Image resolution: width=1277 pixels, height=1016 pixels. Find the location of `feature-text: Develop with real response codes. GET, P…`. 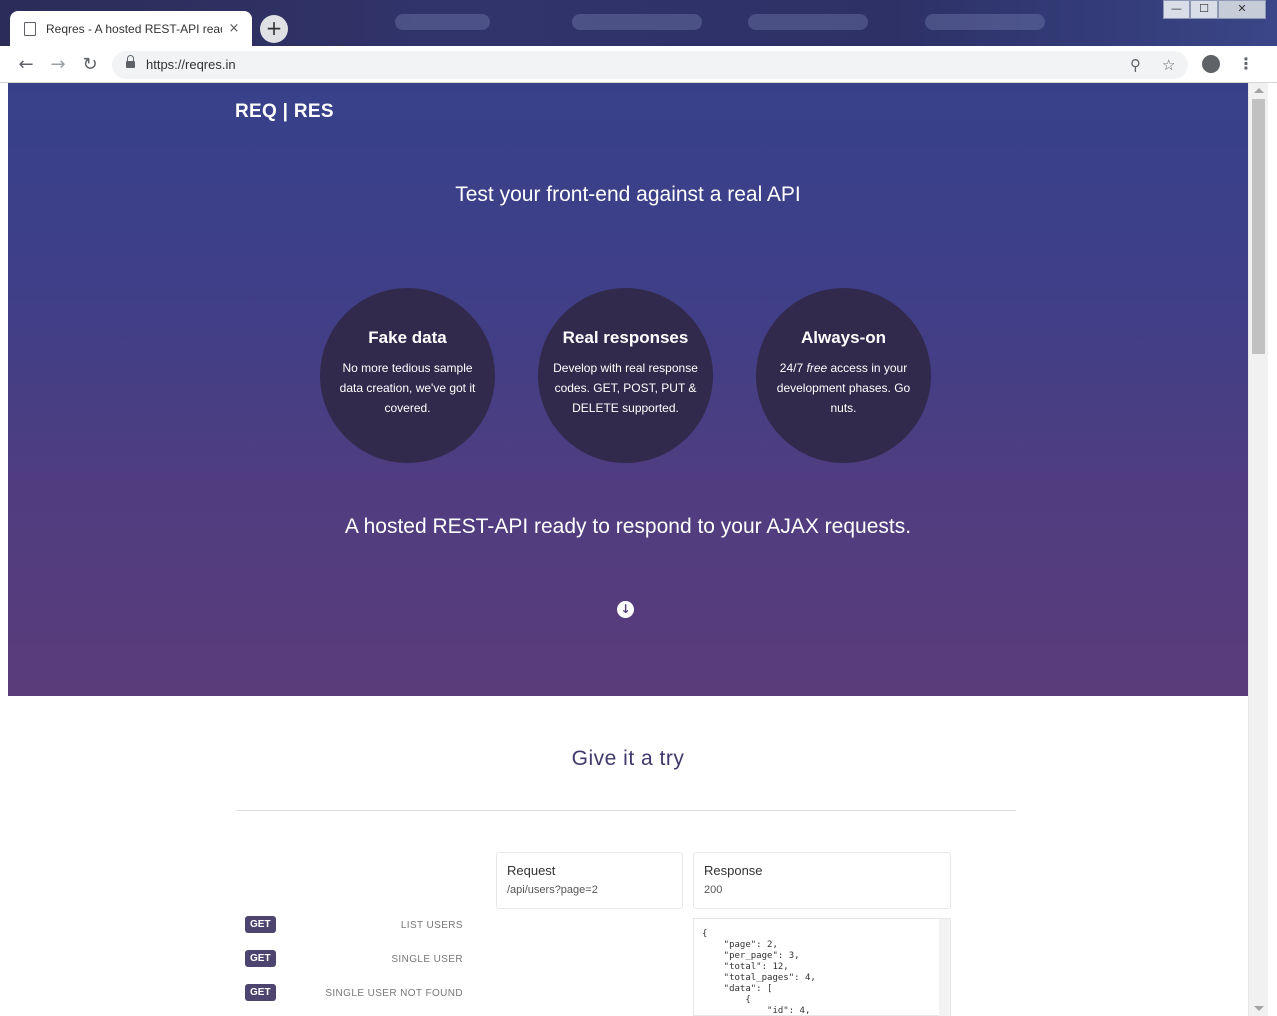

feature-text: Develop with real response codes. GET, P… is located at coordinates (625, 388).